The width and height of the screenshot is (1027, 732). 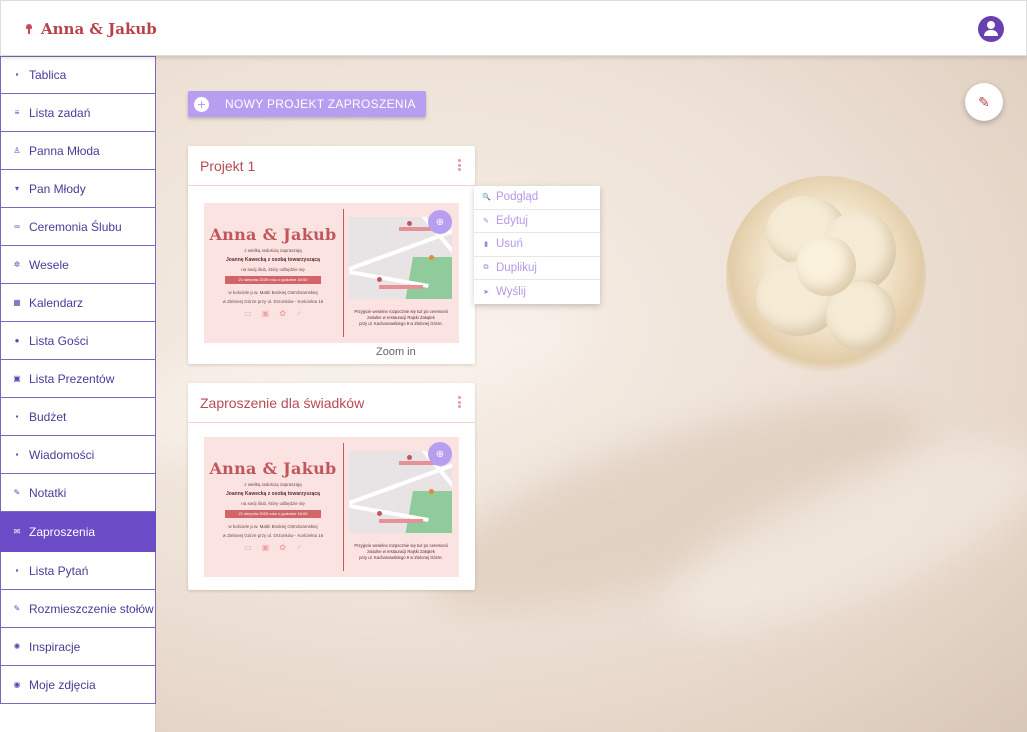 What do you see at coordinates (511, 291) in the screenshot?
I see `menu-item-label: Wyślij` at bounding box center [511, 291].